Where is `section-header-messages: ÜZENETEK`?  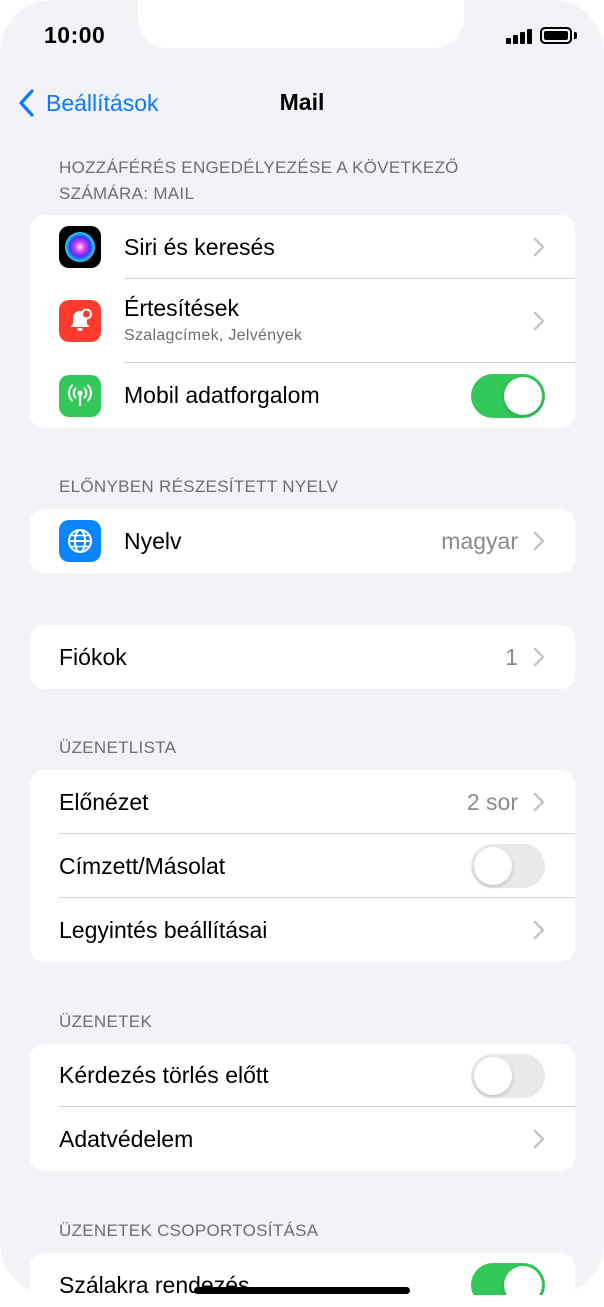
section-header-messages: ÜZENETEK is located at coordinates (106, 1021).